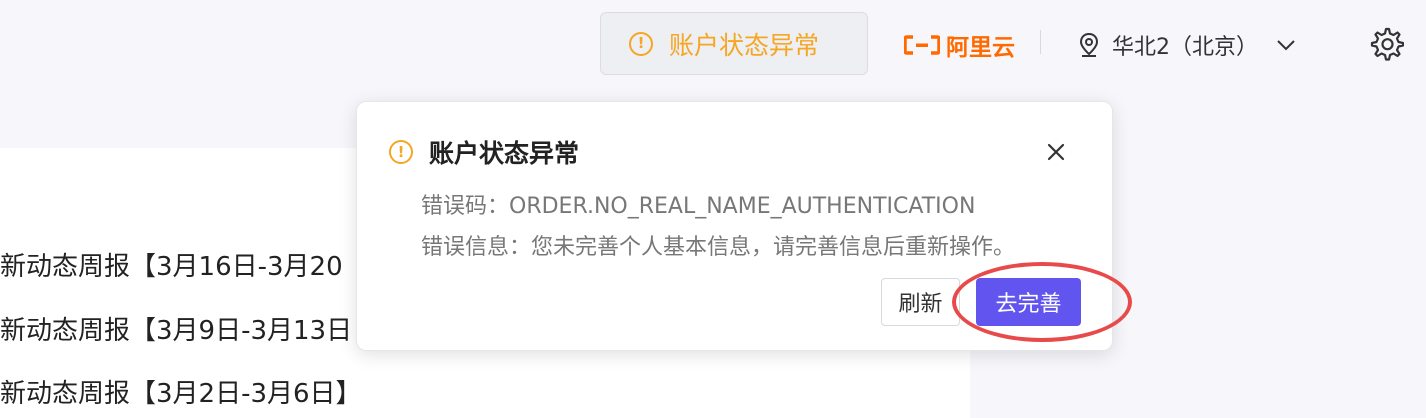  What do you see at coordinates (1040, 42) in the screenshot?
I see `header-divider` at bounding box center [1040, 42].